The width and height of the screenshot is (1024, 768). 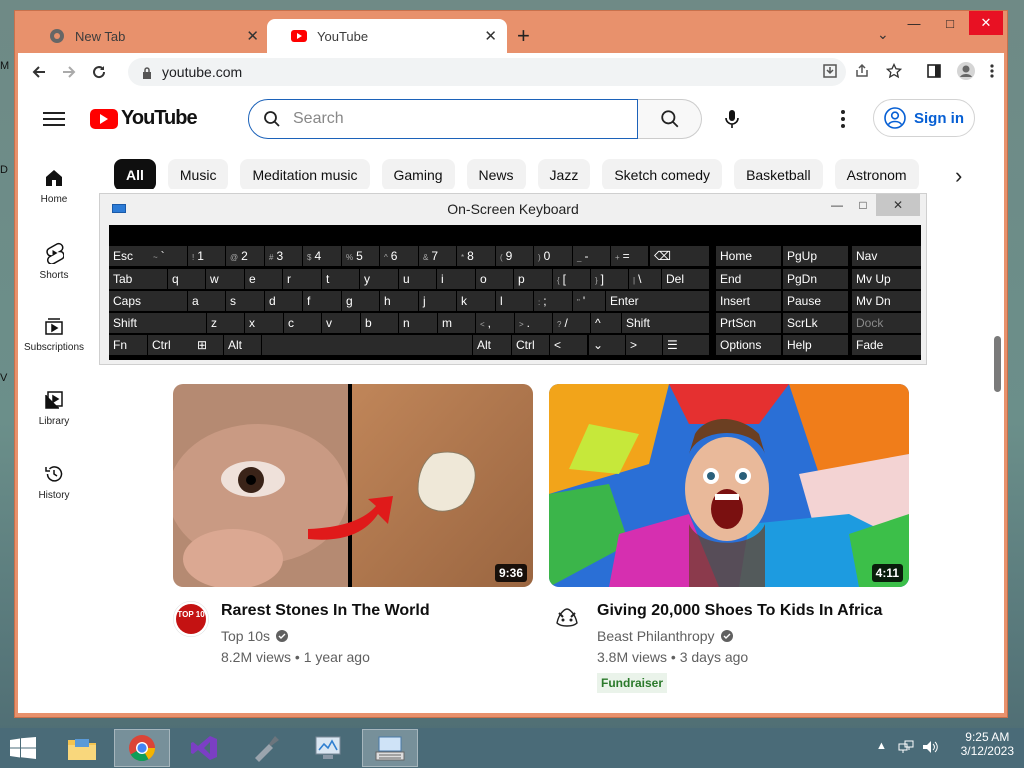 What do you see at coordinates (843, 119) in the screenshot?
I see `settings-menu-icon` at bounding box center [843, 119].